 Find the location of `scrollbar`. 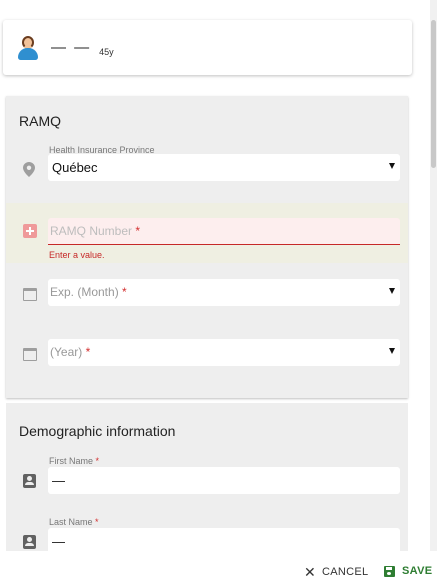

scrollbar is located at coordinates (433, 275).